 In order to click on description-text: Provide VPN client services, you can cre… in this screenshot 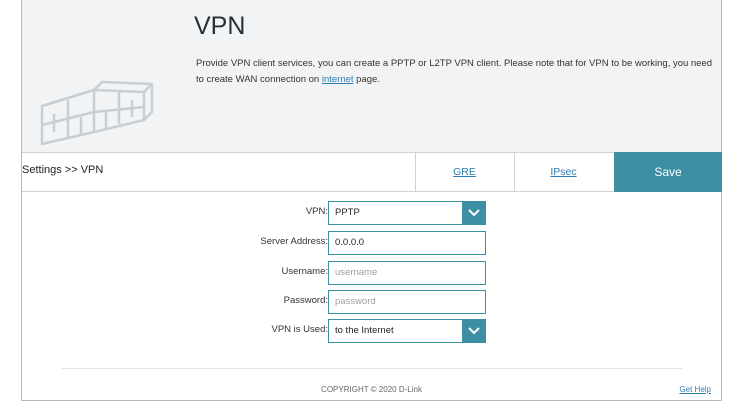, I will do `click(454, 71)`.